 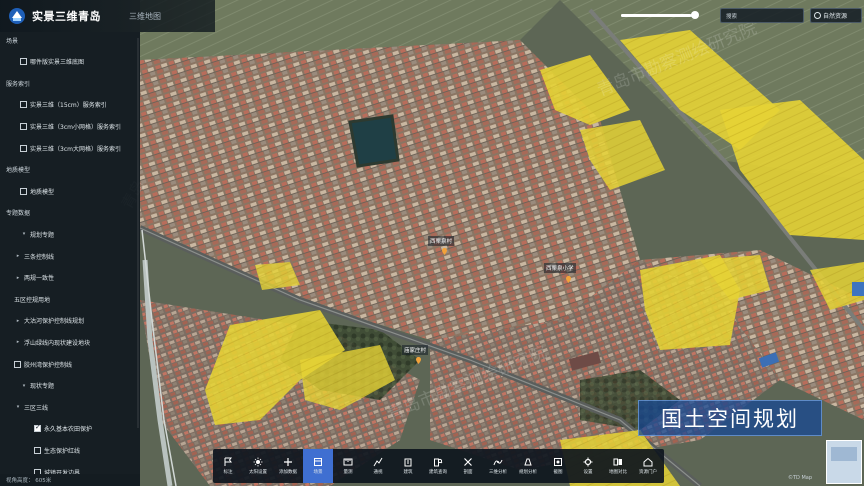 What do you see at coordinates (62, 451) in the screenshot?
I see `layer-label: 生态保护红线` at bounding box center [62, 451].